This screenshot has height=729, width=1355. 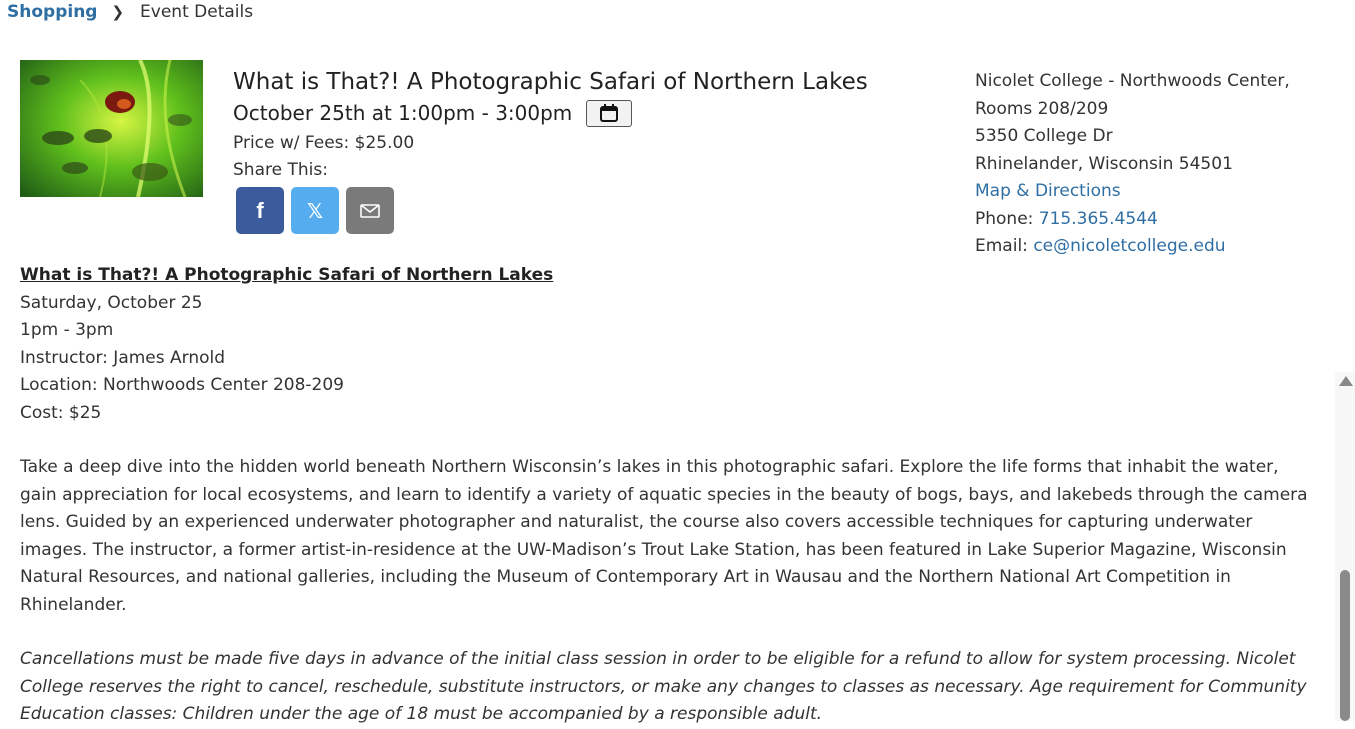 I want to click on facebook-icon: f, so click(x=260, y=210).